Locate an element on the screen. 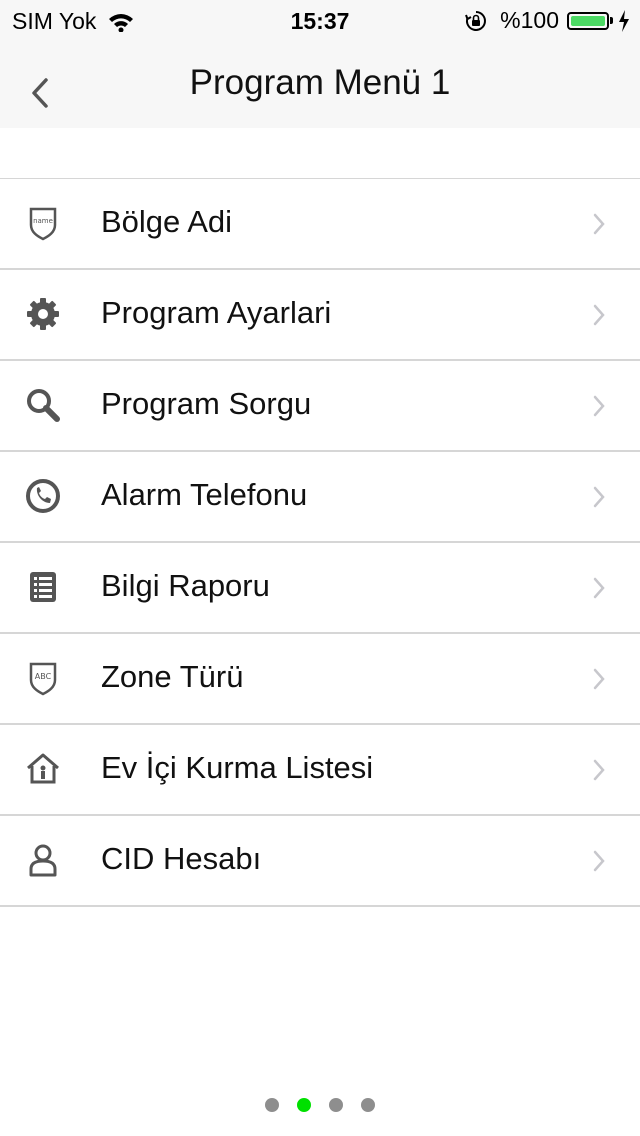  name-shield-icon: name is located at coordinates (43, 224).